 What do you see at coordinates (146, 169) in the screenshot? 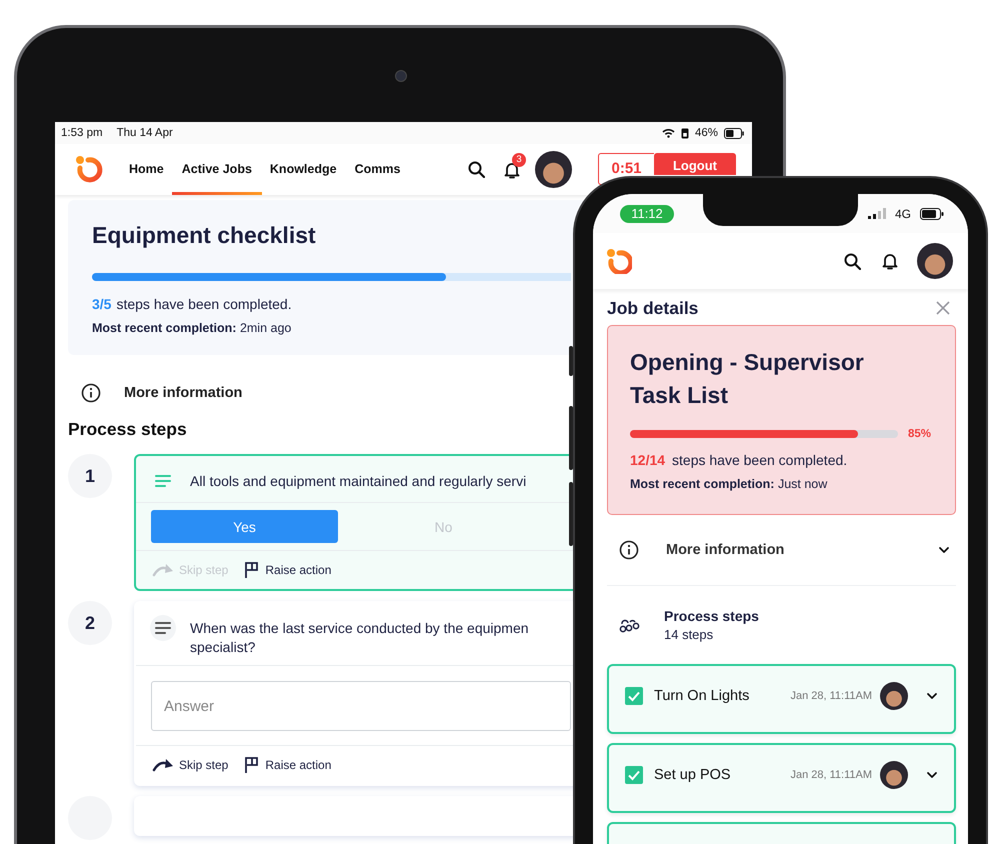
I see `nav-tab: Home` at bounding box center [146, 169].